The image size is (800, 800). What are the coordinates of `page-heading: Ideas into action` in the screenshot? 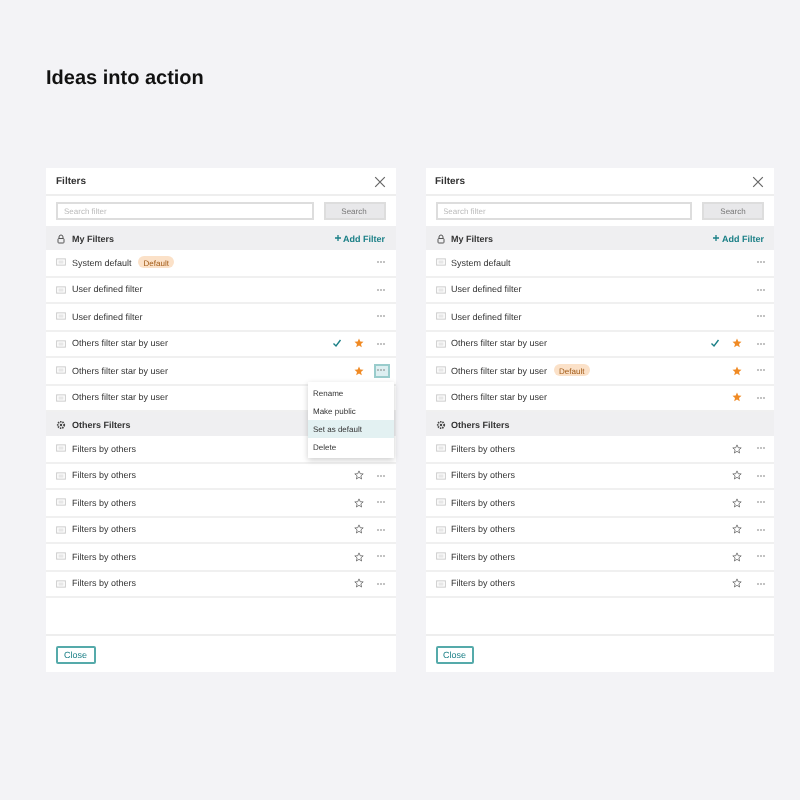 It's located at (126, 80).